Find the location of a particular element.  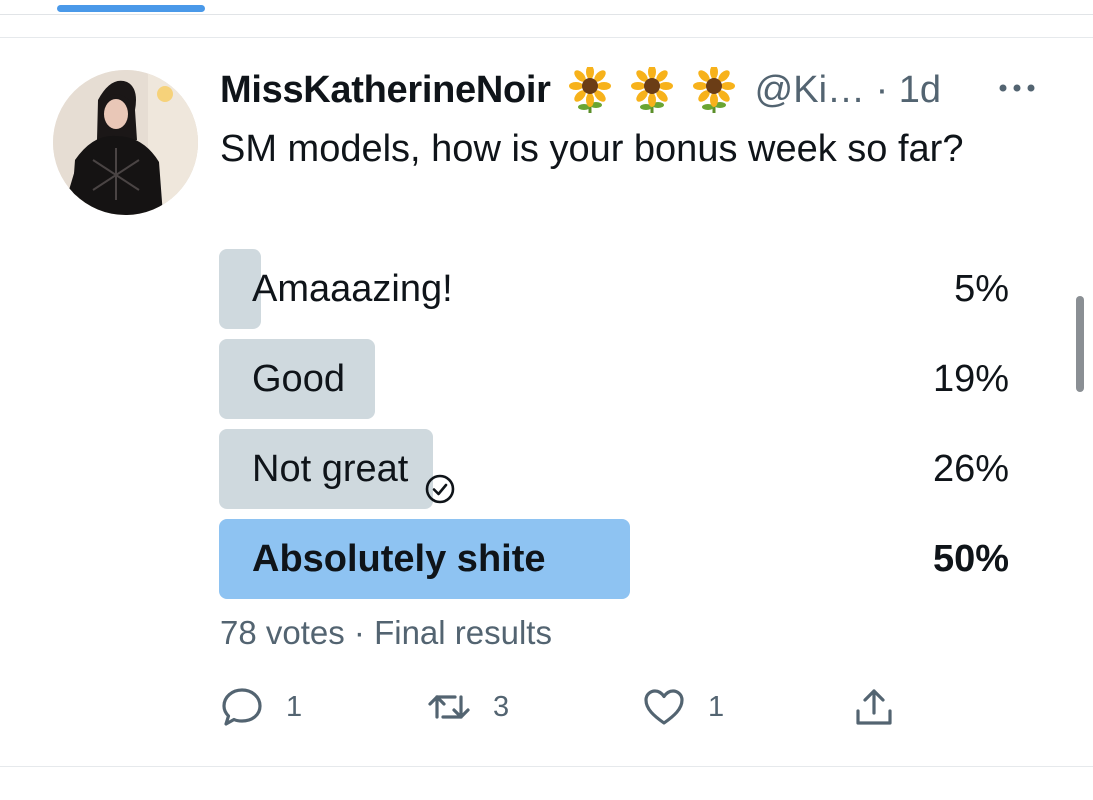

poll-option-percent: 26% is located at coordinates (970, 469).